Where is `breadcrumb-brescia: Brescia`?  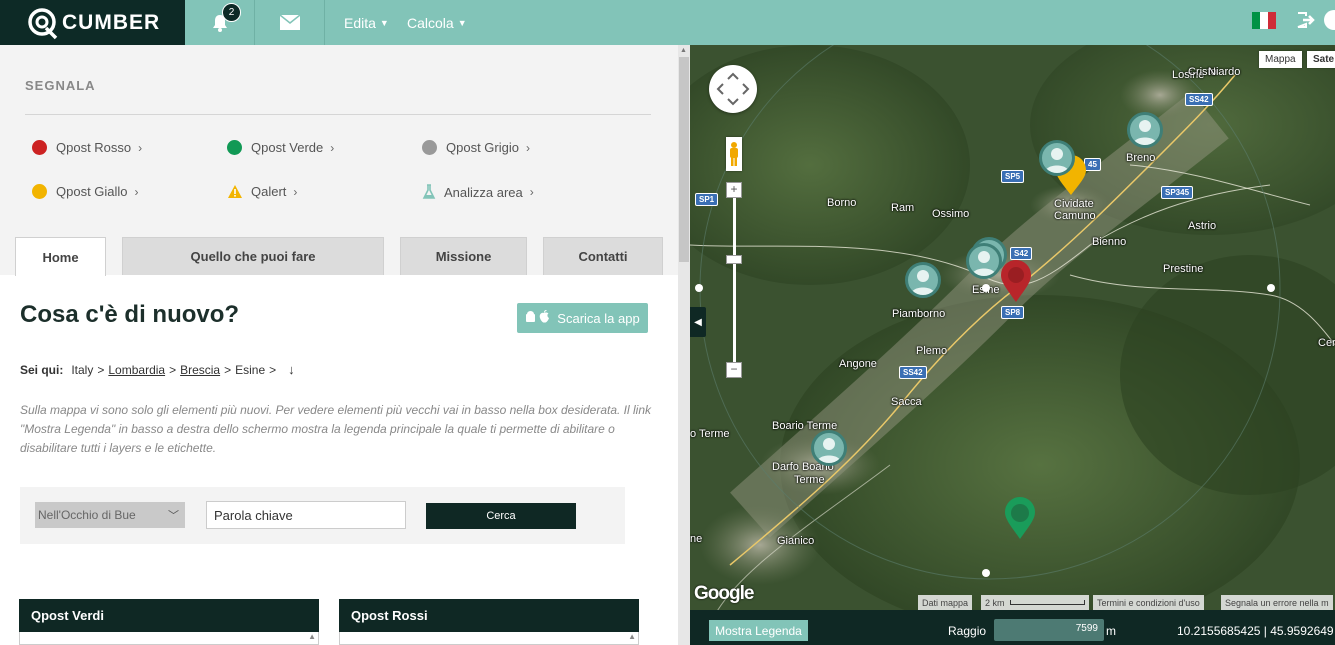 breadcrumb-brescia: Brescia is located at coordinates (200, 370).